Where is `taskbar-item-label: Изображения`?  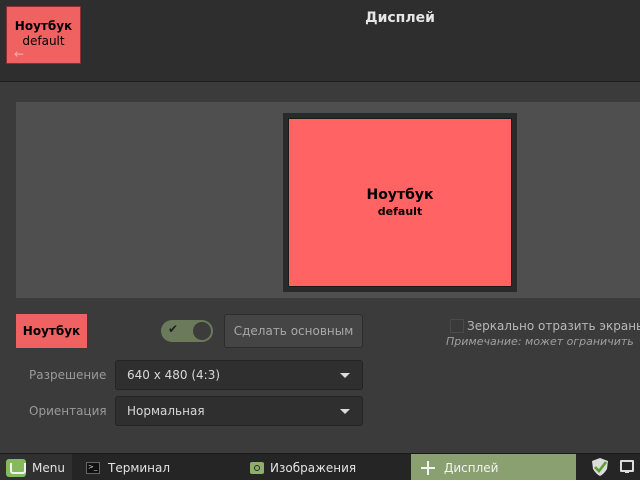
taskbar-item-label: Изображения is located at coordinates (313, 467).